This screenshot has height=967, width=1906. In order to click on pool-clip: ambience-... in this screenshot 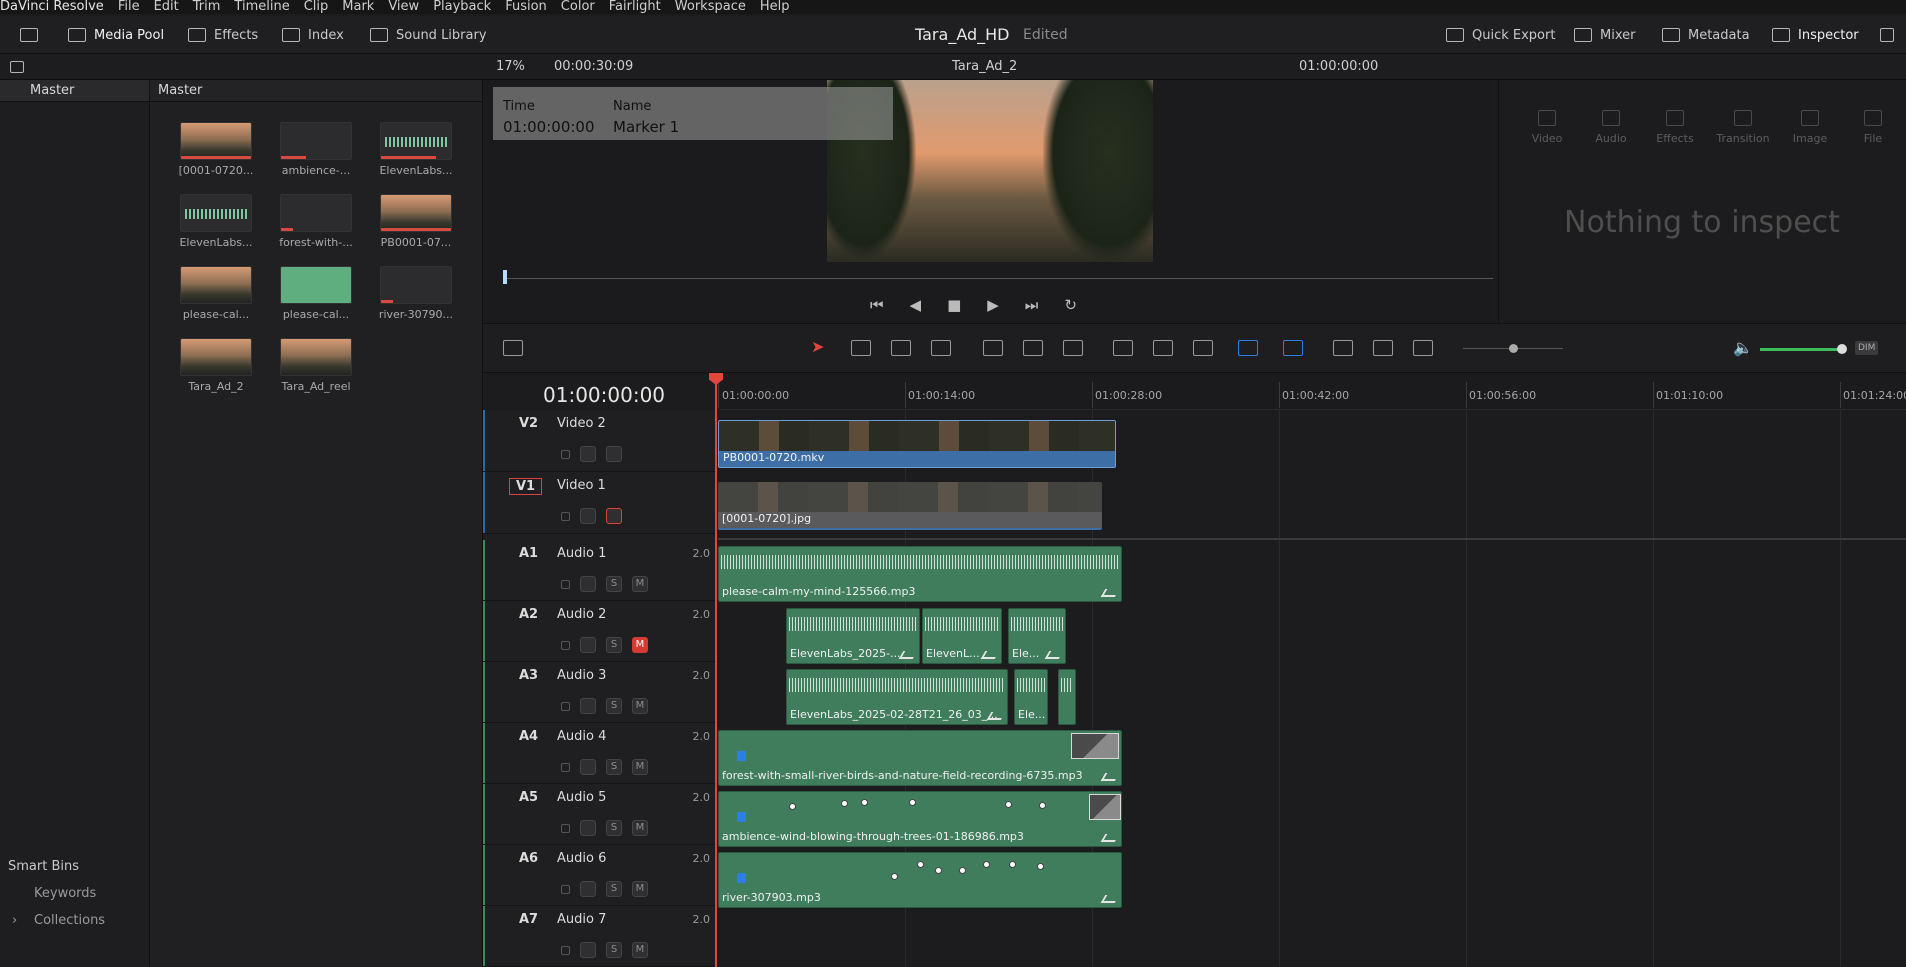, I will do `click(316, 149)`.